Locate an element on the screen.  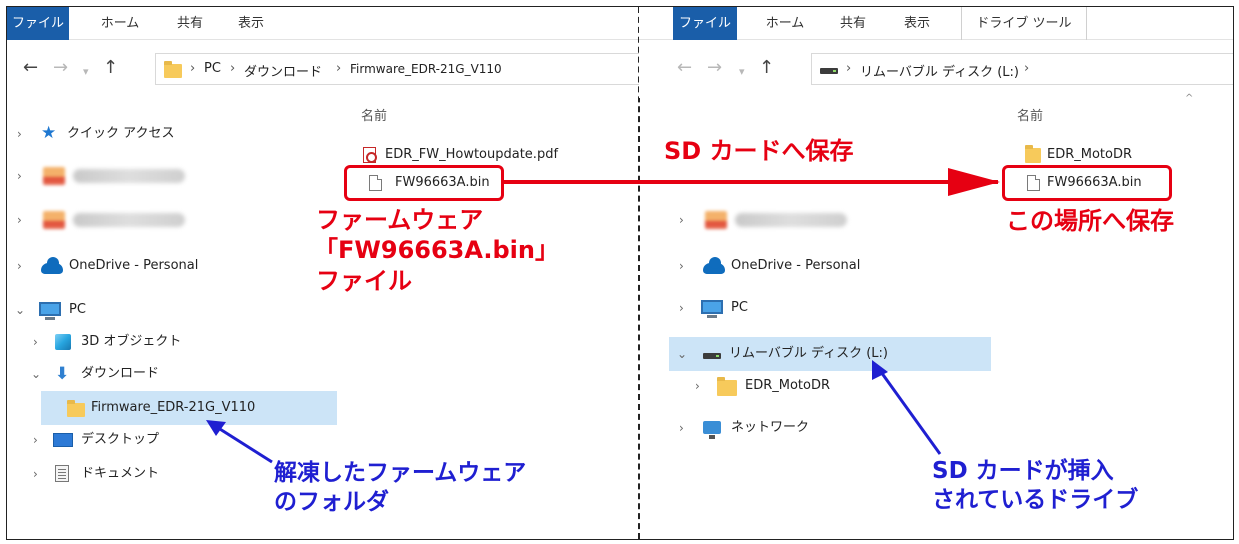
file-row-pdf: EDR_FW_Howtoupdate.pdf is located at coordinates (494, 155).